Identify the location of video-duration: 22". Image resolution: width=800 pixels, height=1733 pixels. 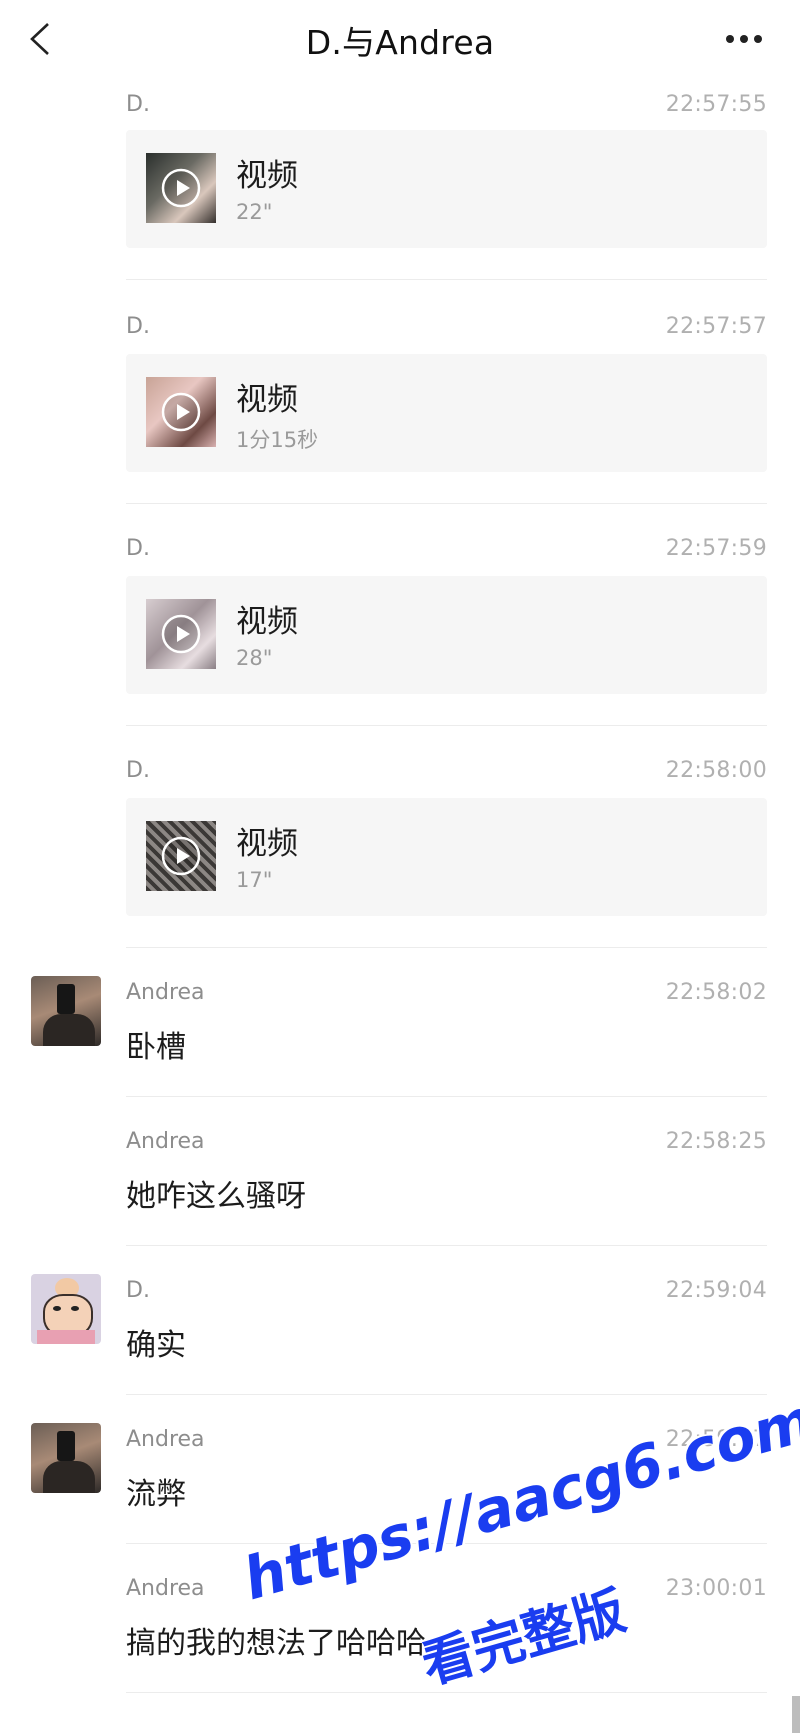
(254, 212).